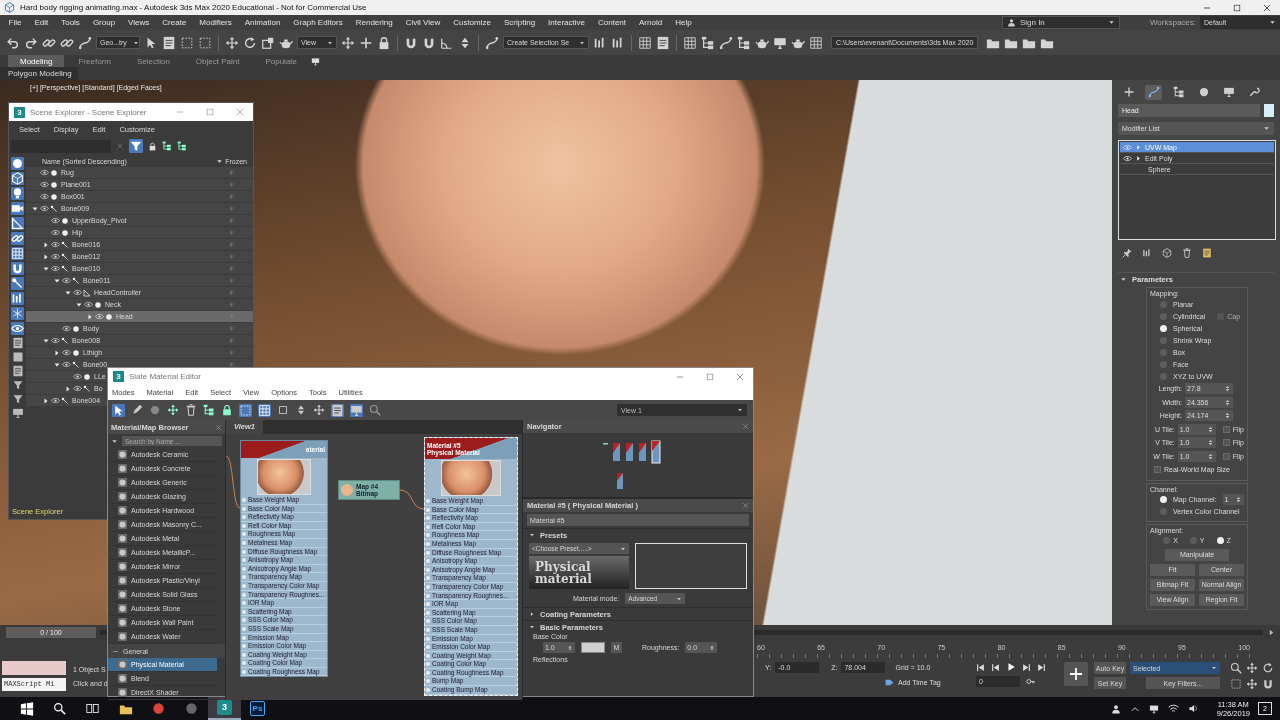  Describe the element at coordinates (281, 61) in the screenshot. I see `ribbon-tab: Populate` at that location.